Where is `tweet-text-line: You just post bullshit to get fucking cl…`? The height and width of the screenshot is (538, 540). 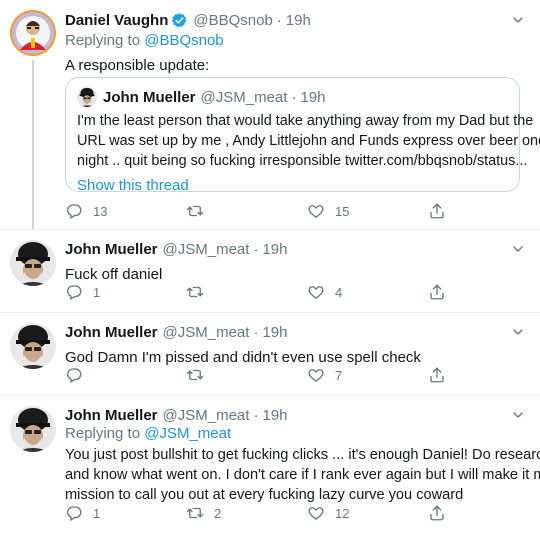
tweet-text-line: You just post bullshit to get fucking cl… is located at coordinates (302, 455).